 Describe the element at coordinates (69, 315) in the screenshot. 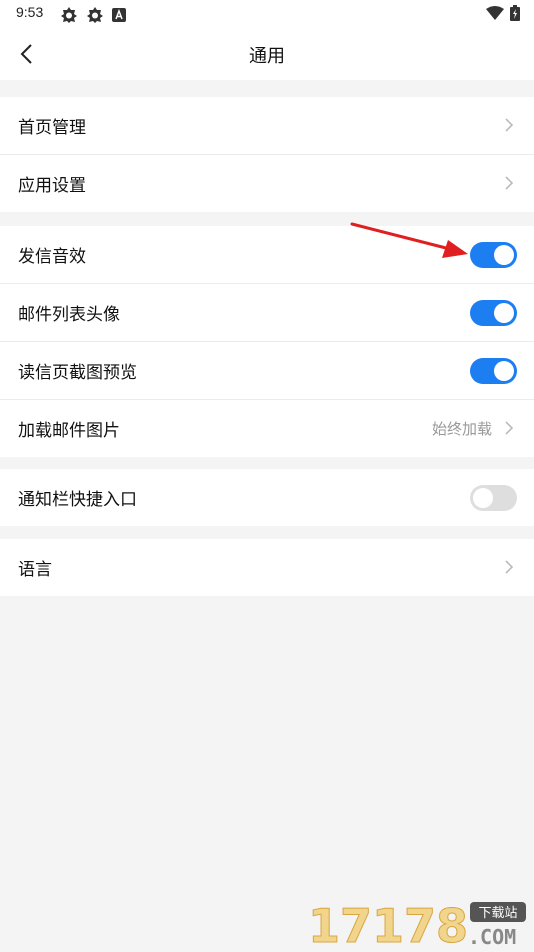

I see `row-label: 邮件列表头像` at that location.